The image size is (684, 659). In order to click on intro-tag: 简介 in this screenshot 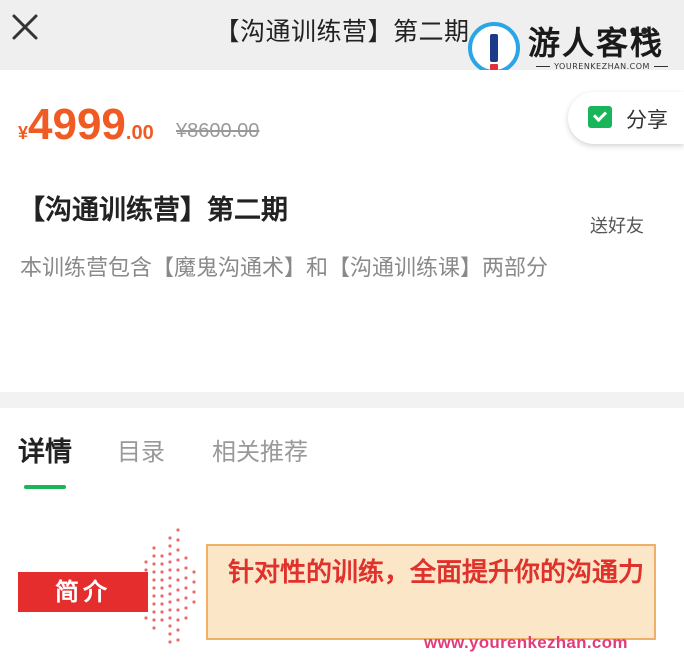, I will do `click(83, 592)`.